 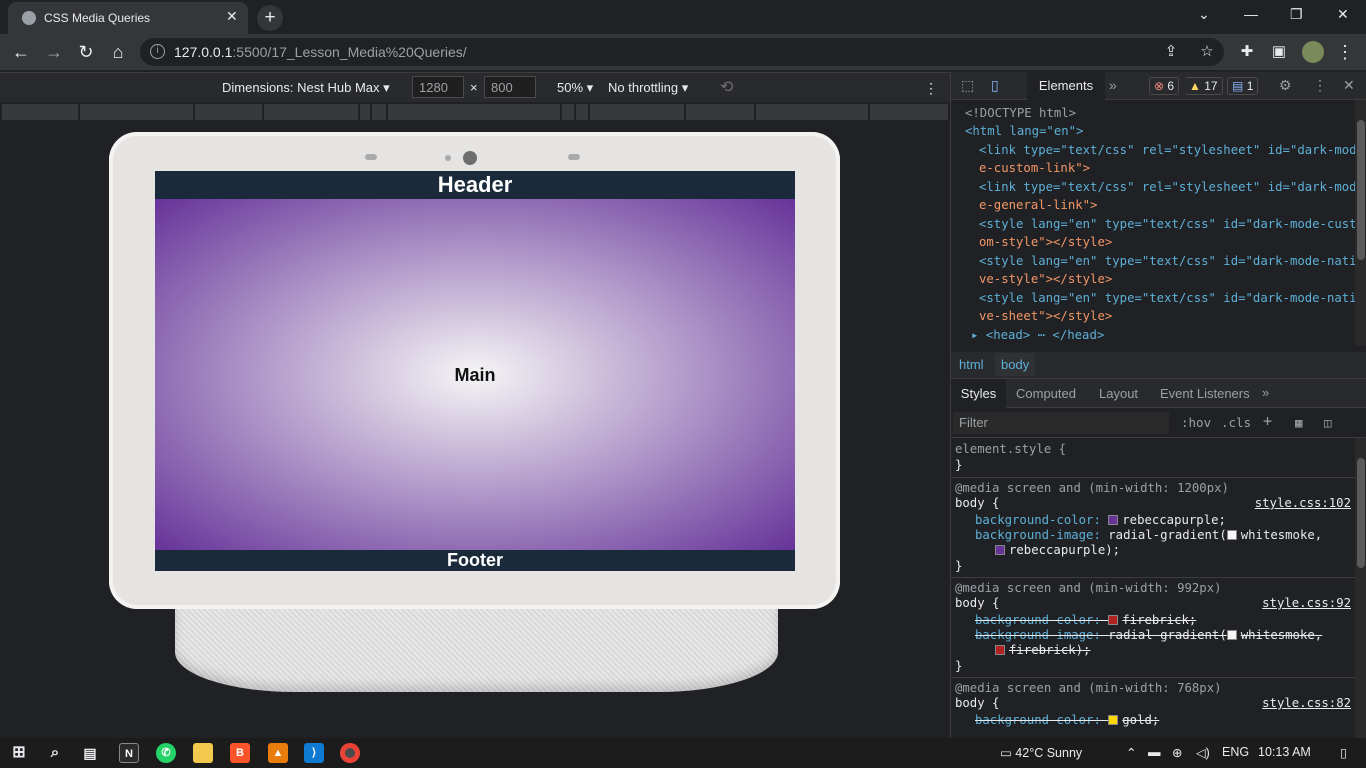 What do you see at coordinates (1207, 52) in the screenshot?
I see `bookmark-star-icon: ☆` at bounding box center [1207, 52].